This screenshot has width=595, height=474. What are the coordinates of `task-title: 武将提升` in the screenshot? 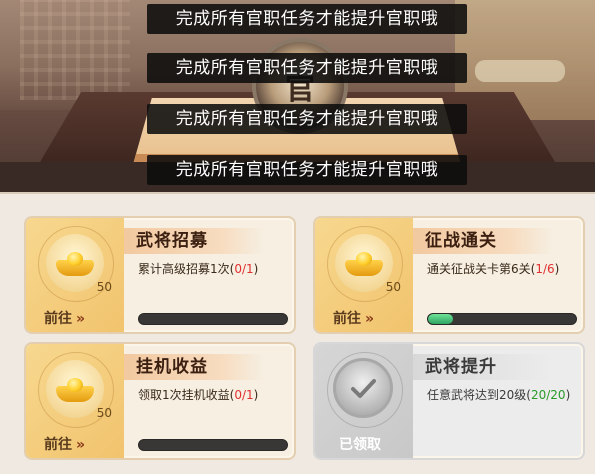 It's located at (461, 367).